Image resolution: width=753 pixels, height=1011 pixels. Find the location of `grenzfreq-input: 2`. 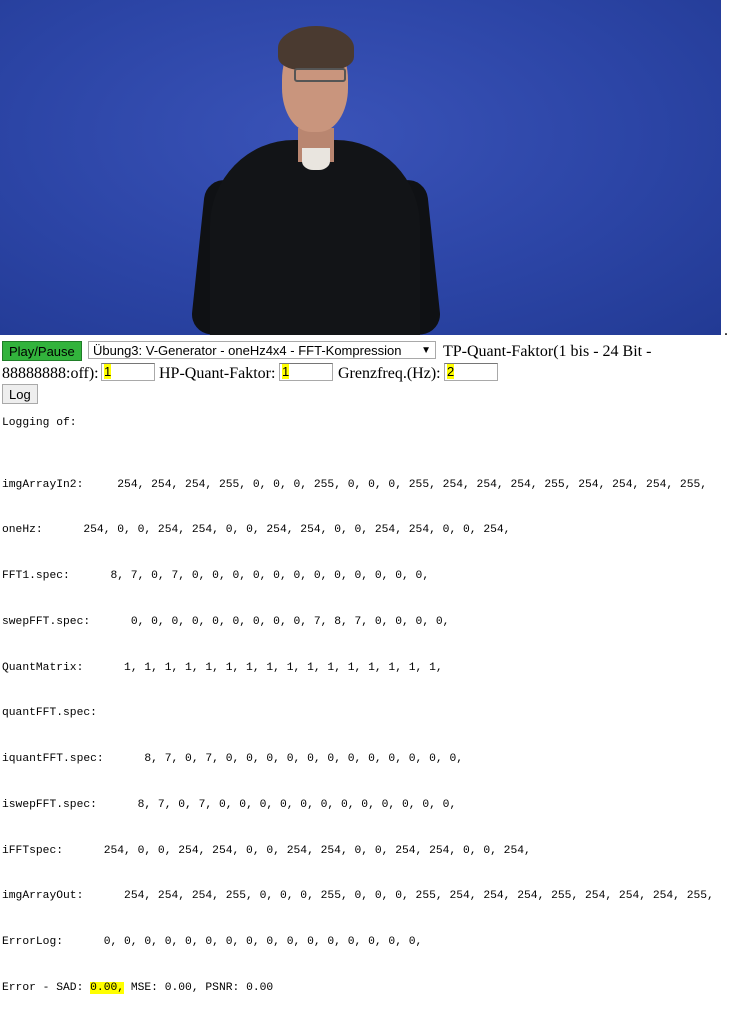

grenzfreq-input: 2 is located at coordinates (471, 372).